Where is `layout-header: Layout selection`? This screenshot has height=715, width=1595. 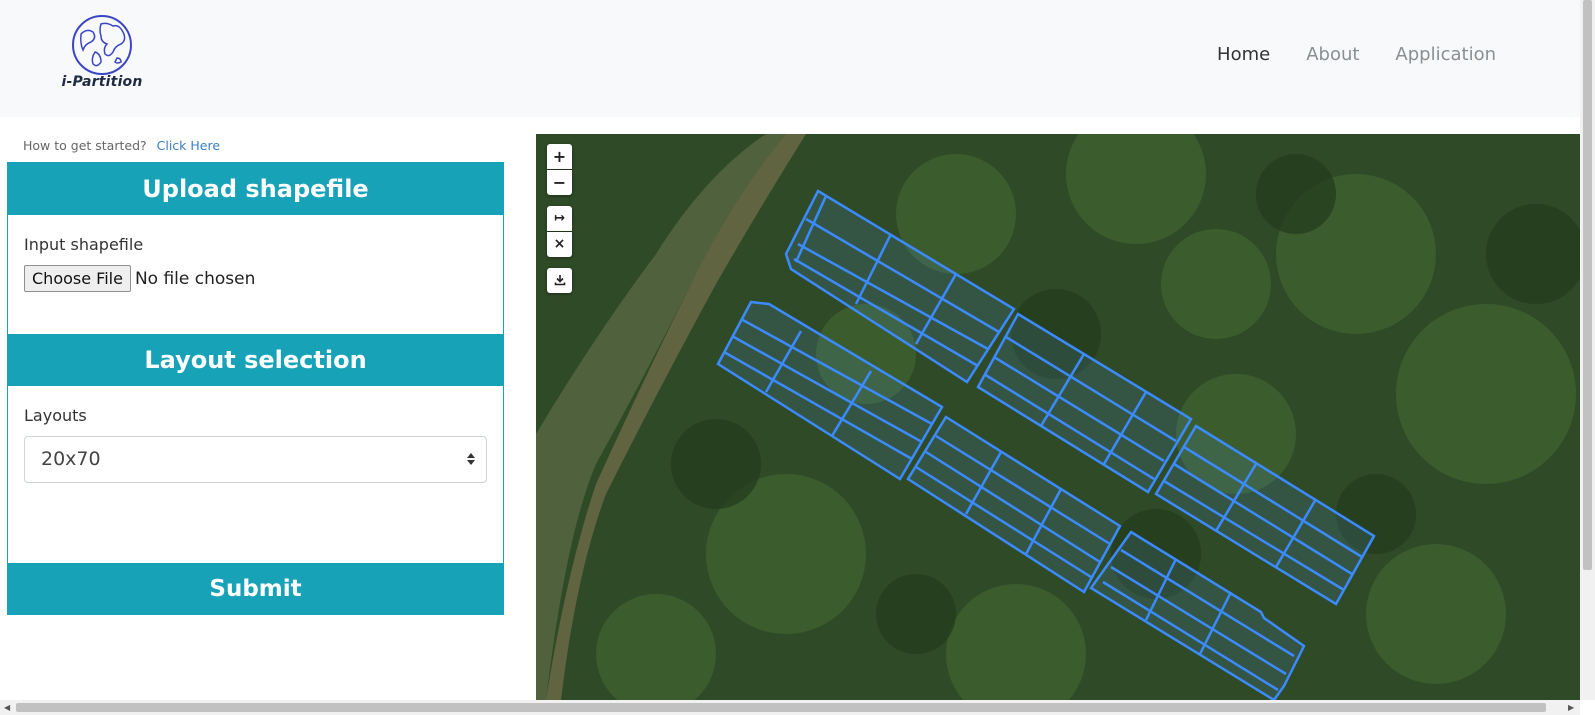
layout-header: Layout selection is located at coordinates (255, 360).